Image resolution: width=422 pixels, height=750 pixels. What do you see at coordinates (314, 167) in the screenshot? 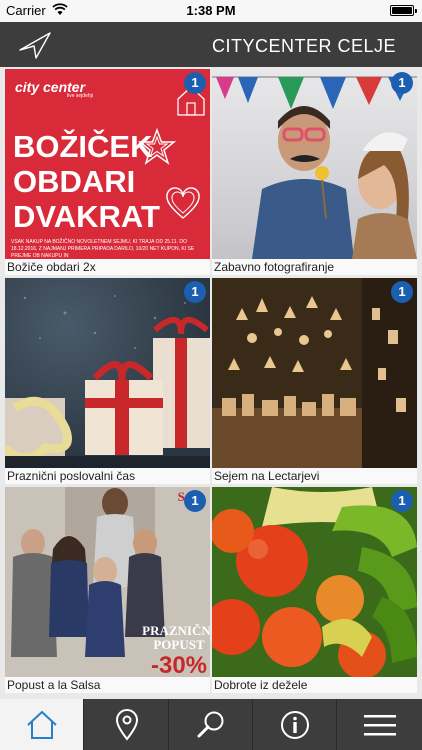
I see `photo-booth-illustration` at bounding box center [314, 167].